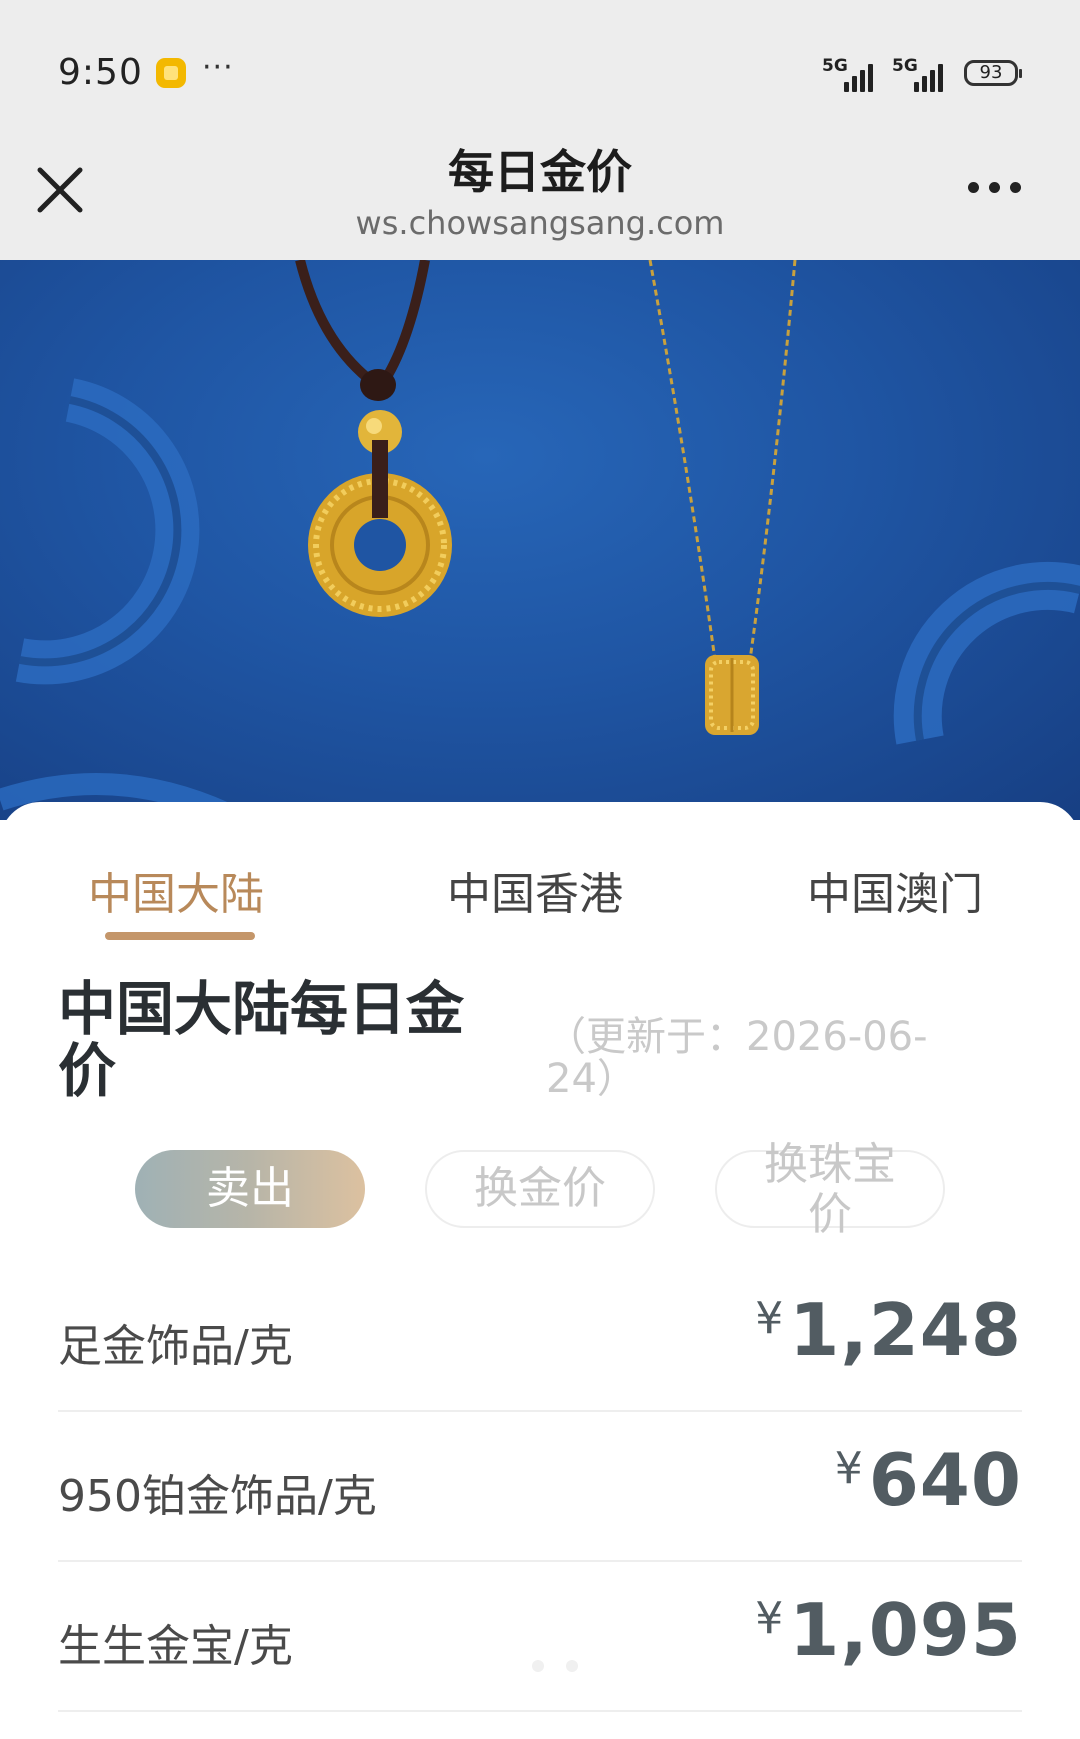  Describe the element at coordinates (922, 74) in the screenshot. I see `signal-strength-icon-2: 5G` at that location.